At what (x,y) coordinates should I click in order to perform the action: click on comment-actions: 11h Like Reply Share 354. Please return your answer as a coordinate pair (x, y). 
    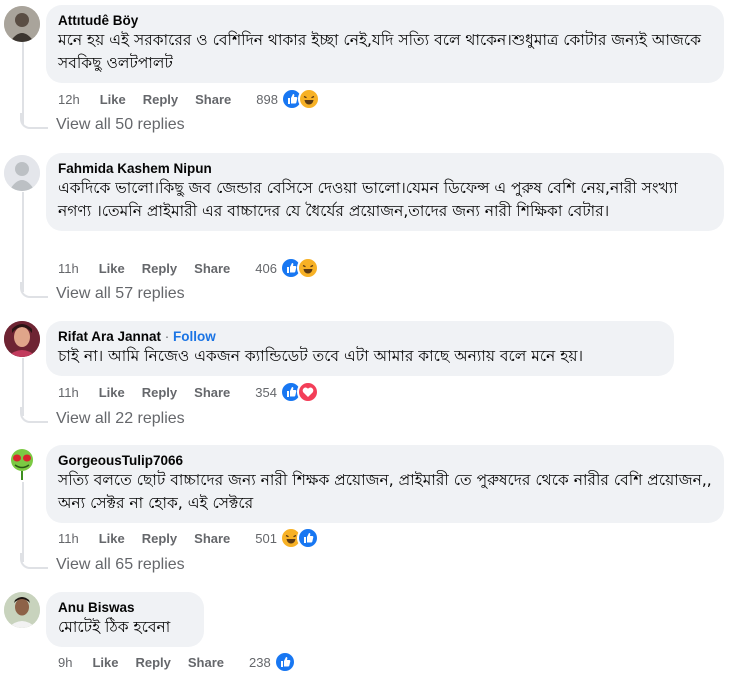
    Looking at the image, I should click on (188, 392).